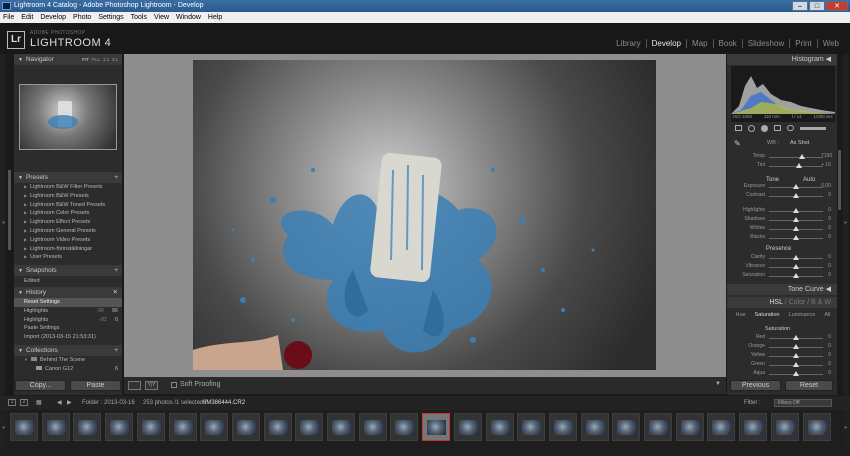  What do you see at coordinates (68, 369) in the screenshot?
I see `collection-item: Canon G12 6` at bounding box center [68, 369].